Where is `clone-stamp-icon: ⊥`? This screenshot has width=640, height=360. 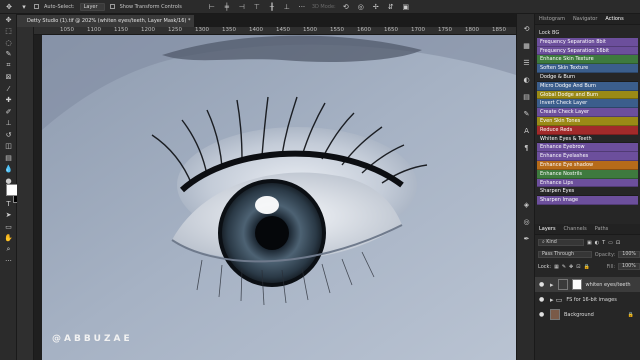 clone-stamp-icon: ⊥ is located at coordinates (8, 124).